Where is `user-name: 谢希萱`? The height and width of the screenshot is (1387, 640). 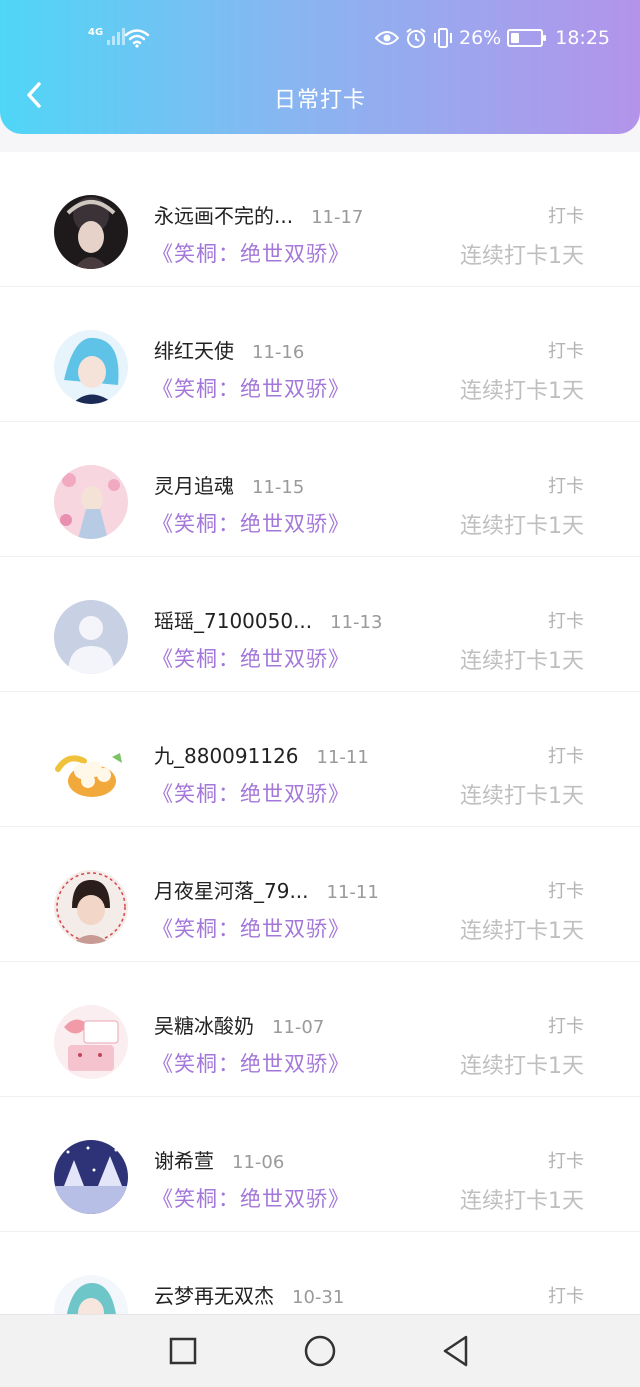
user-name: 谢希萱 is located at coordinates (184, 1159).